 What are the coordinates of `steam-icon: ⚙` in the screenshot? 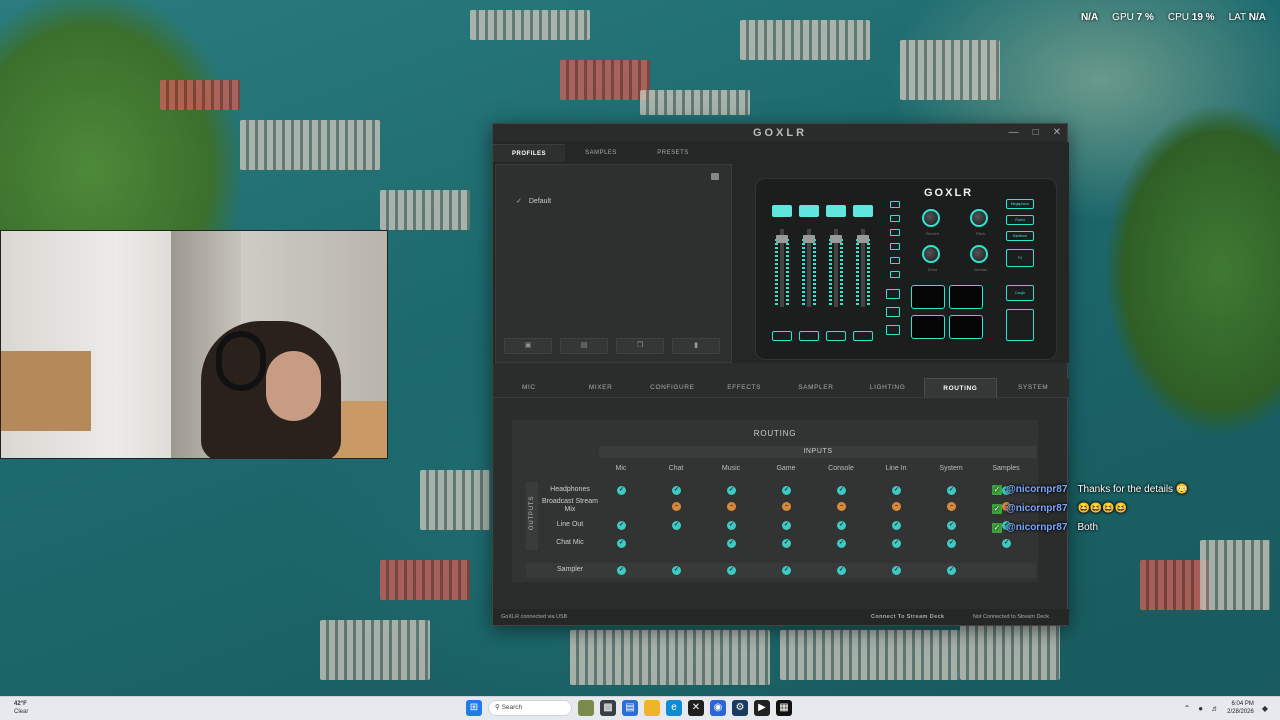 It's located at (740, 708).